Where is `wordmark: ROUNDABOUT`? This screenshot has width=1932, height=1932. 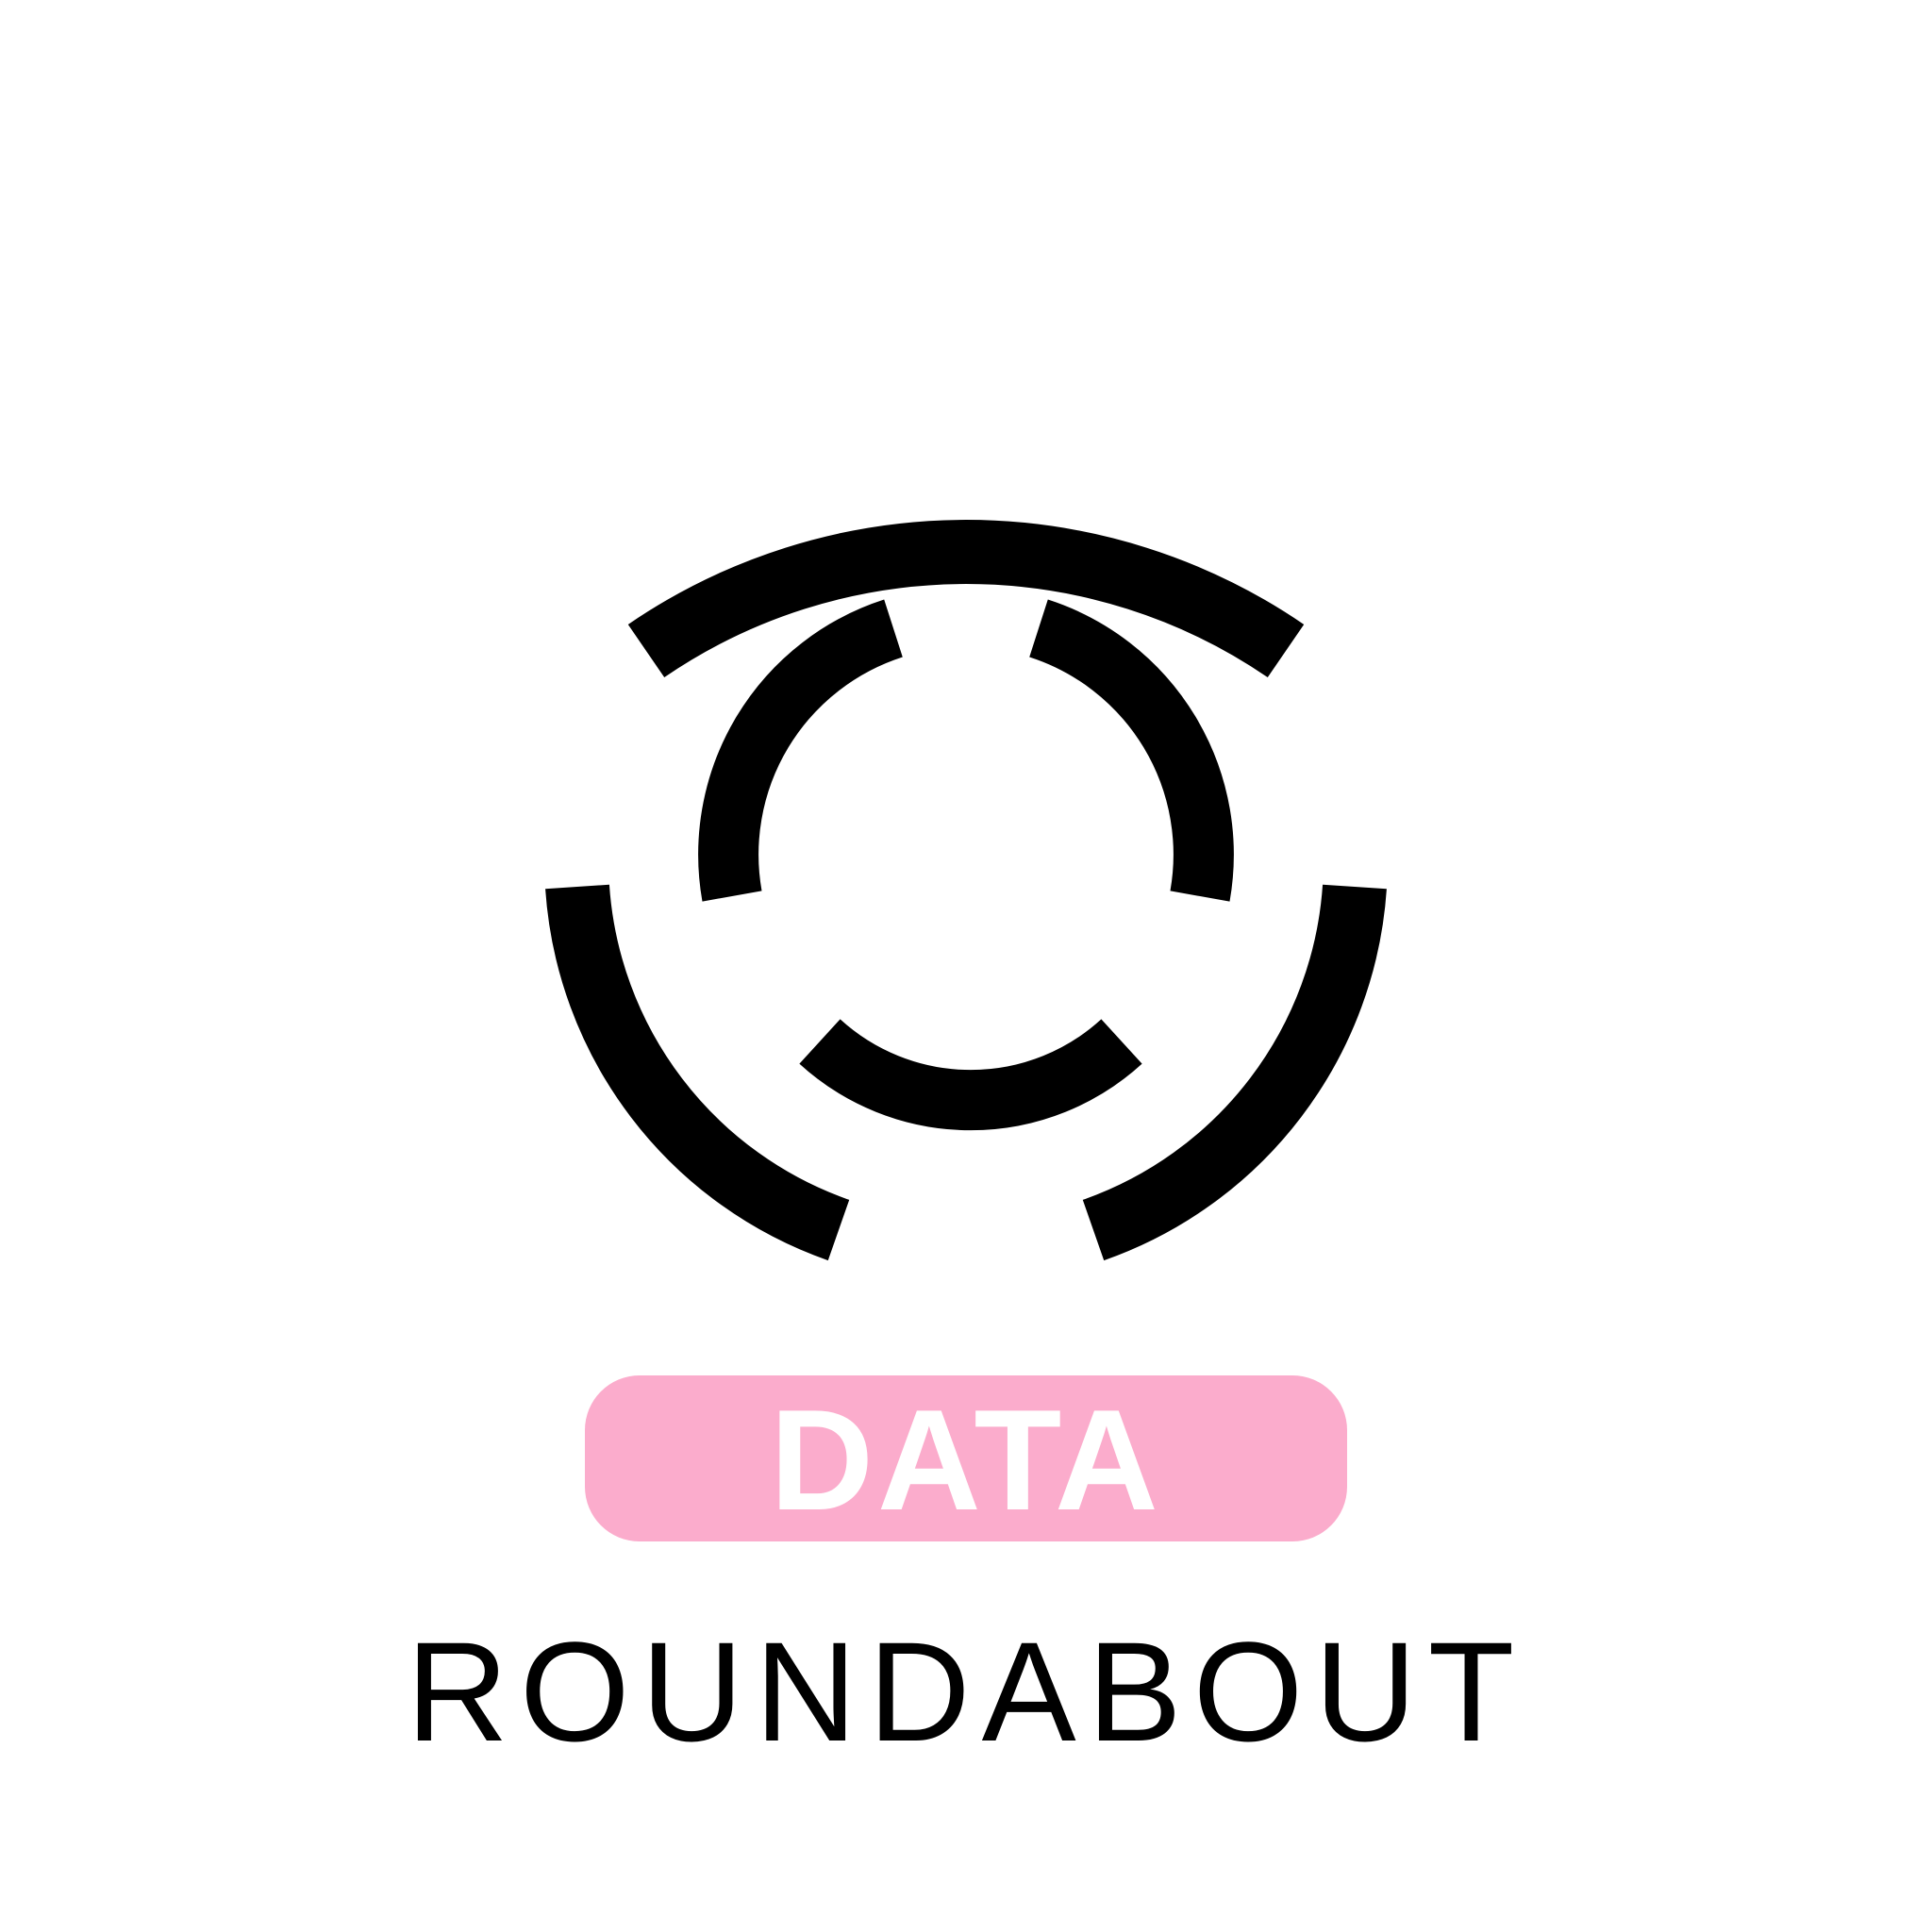
wordmark: ROUNDABOUT is located at coordinates (966, 1692).